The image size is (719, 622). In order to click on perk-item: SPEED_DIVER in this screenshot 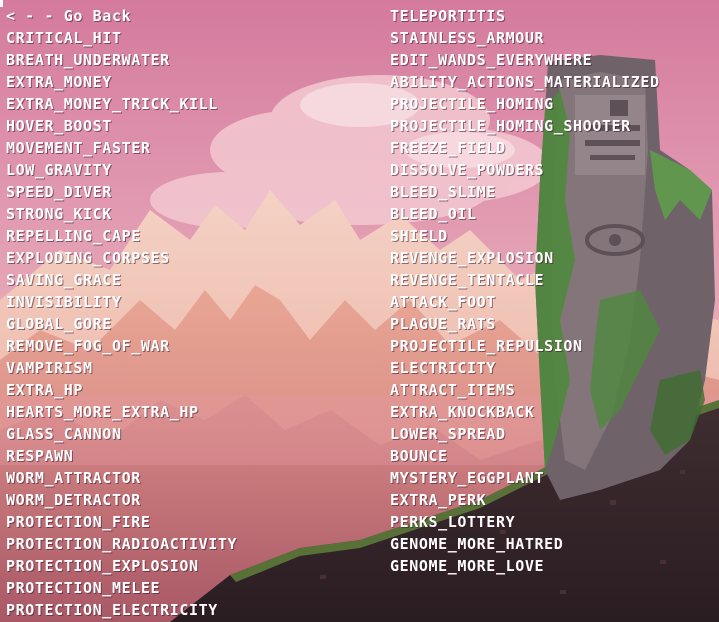, I will do `click(121, 192)`.